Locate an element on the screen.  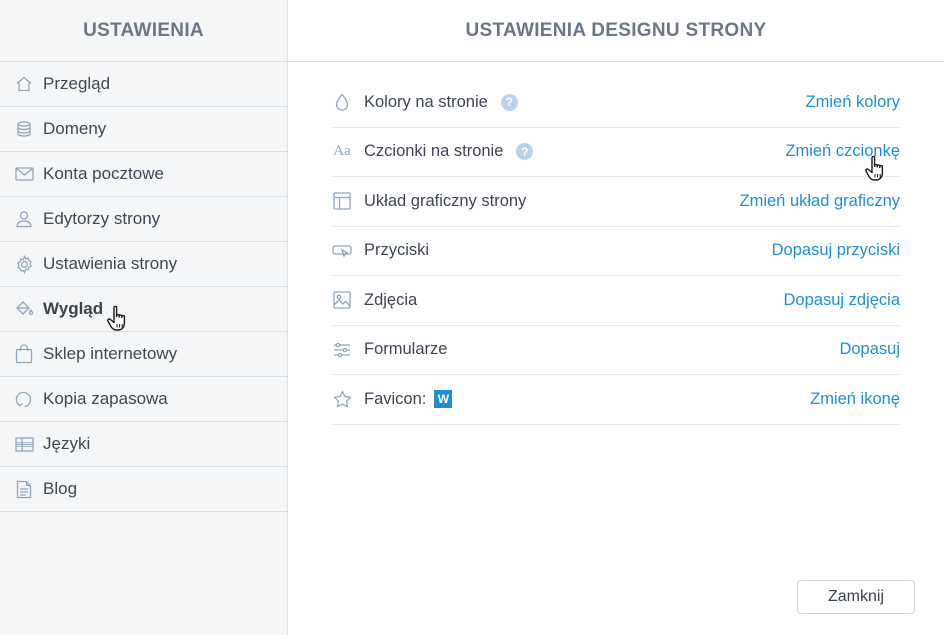
font-icon: Aa is located at coordinates (342, 151).